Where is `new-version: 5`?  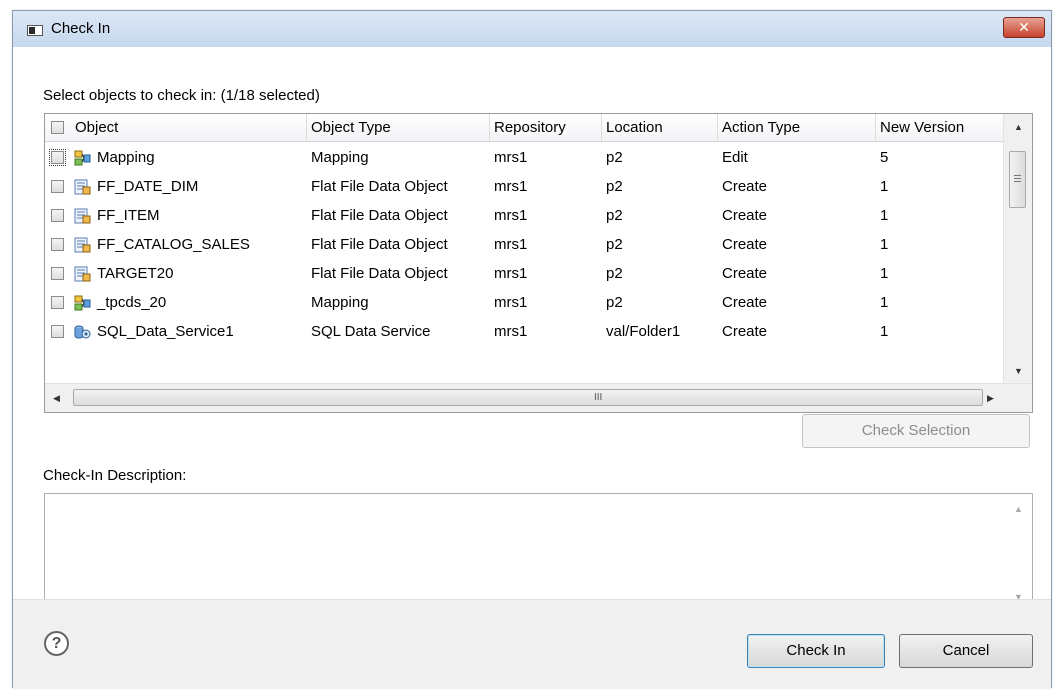
new-version: 5 is located at coordinates (884, 157).